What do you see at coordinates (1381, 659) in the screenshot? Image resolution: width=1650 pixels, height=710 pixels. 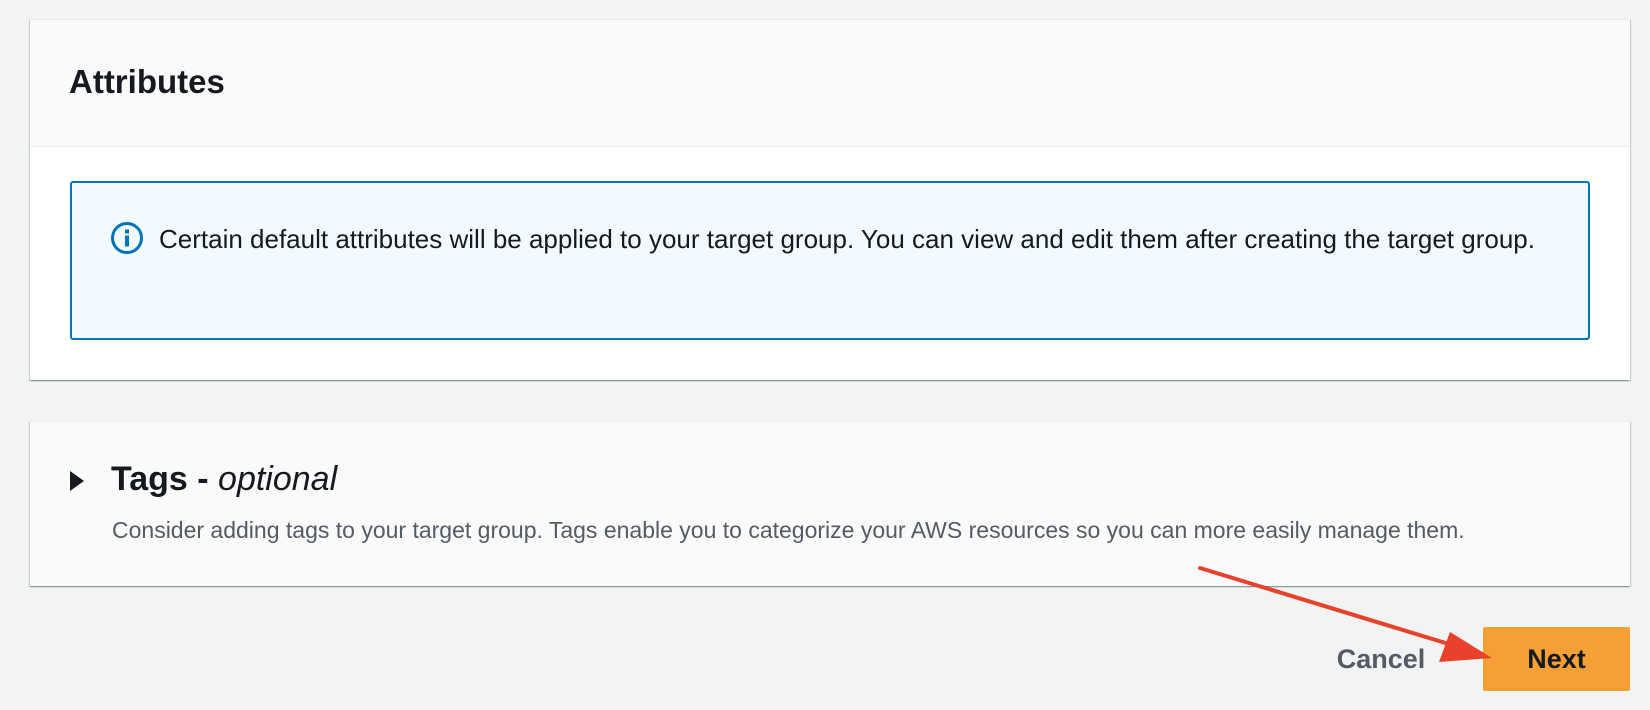 I see `cancel-button: Cancel` at bounding box center [1381, 659].